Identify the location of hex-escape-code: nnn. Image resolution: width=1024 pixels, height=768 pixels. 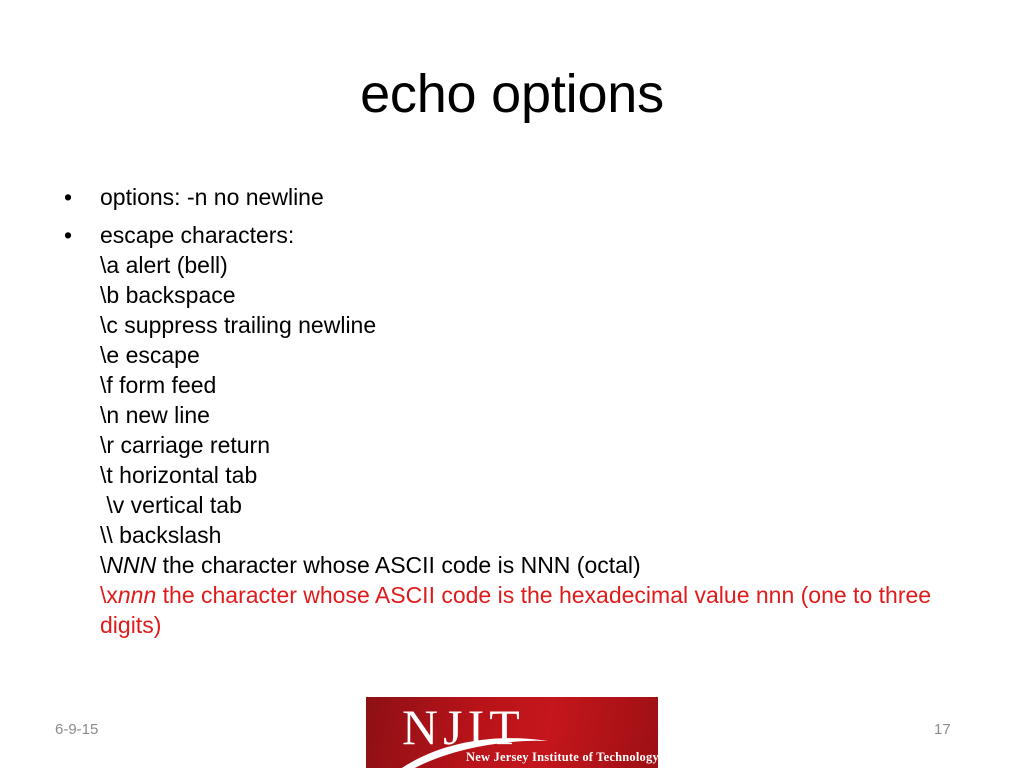
(137, 595).